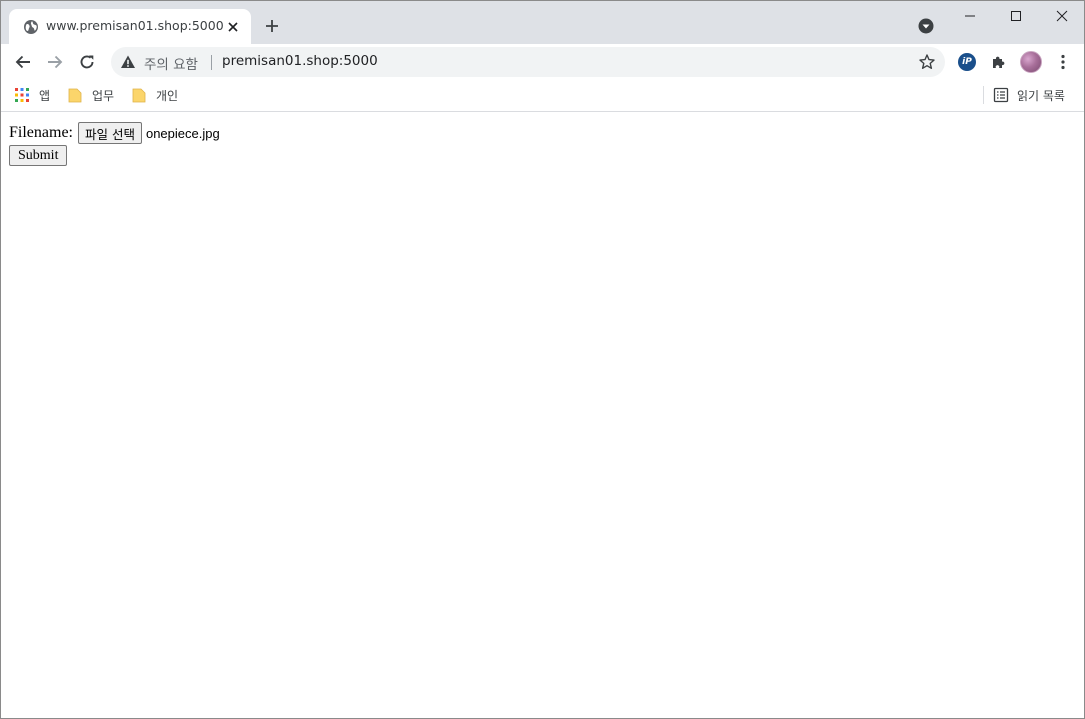  Describe the element at coordinates (300, 61) in the screenshot. I see `url-text: premisan01.shop:5000` at that location.